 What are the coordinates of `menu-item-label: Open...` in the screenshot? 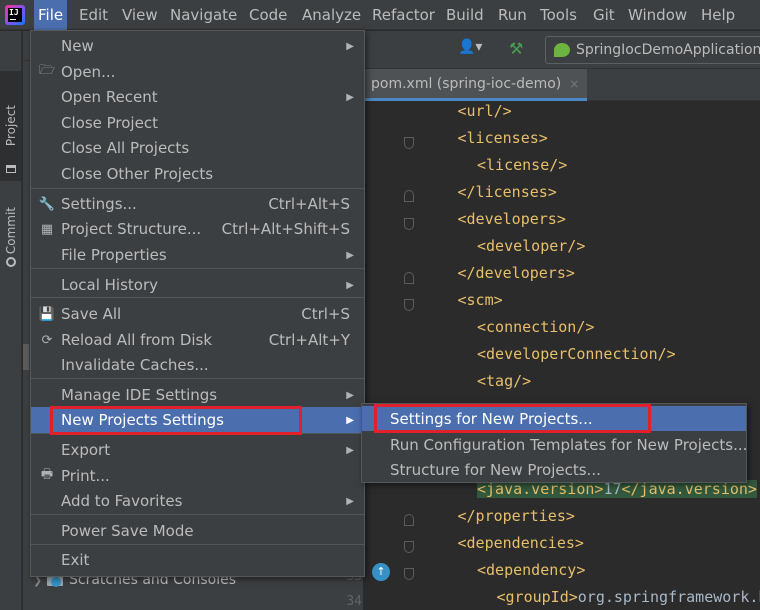 It's located at (88, 72).